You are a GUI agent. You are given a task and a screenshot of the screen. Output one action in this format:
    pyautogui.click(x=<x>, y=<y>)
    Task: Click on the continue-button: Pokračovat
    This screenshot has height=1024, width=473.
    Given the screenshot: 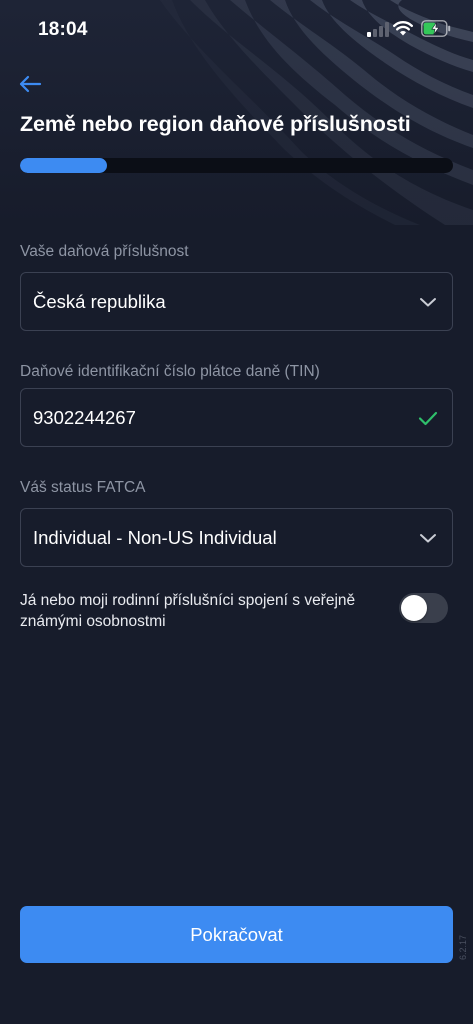 What is the action you would take?
    pyautogui.click(x=236, y=934)
    